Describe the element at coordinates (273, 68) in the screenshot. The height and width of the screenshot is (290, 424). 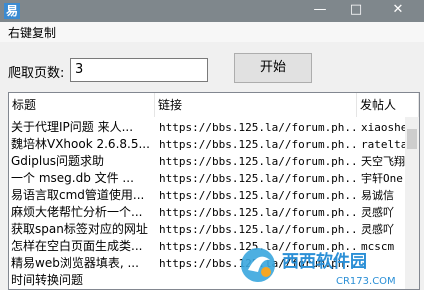
I see `start-button: 开始` at that location.